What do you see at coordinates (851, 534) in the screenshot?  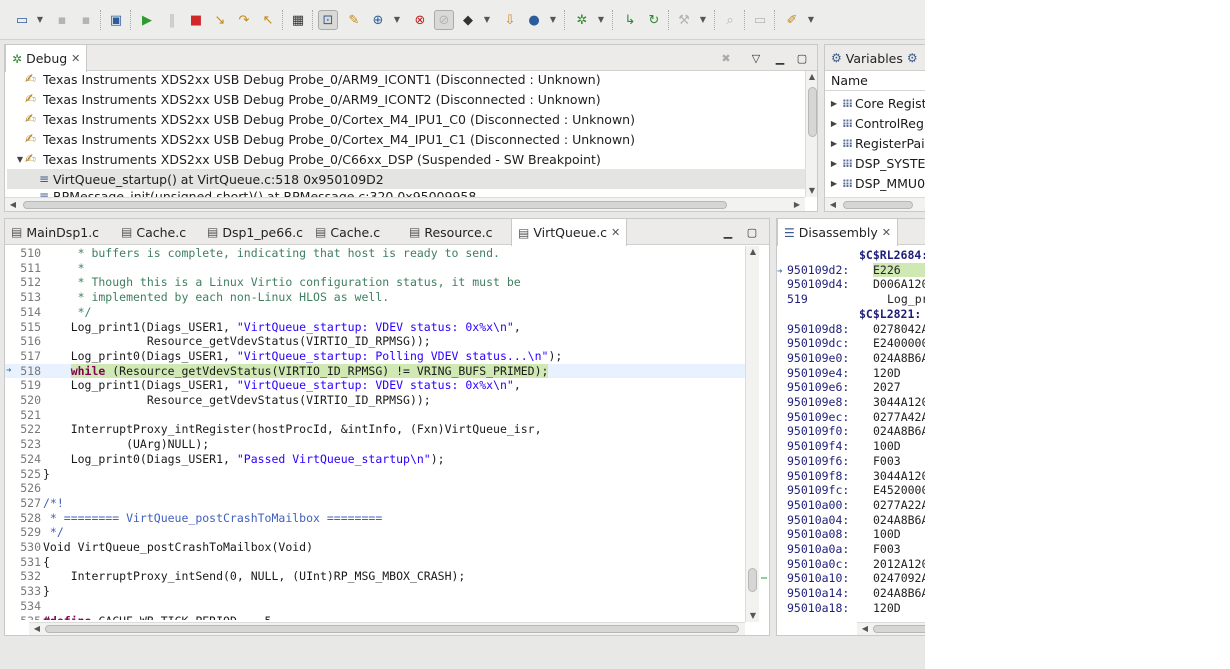 I see `disassembly-instruction: 95010a08: 100D` at bounding box center [851, 534].